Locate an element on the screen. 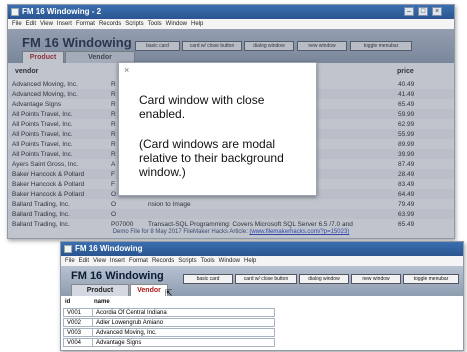 This screenshot has width=467, height=352. minimize-icon: – is located at coordinates (409, 11).